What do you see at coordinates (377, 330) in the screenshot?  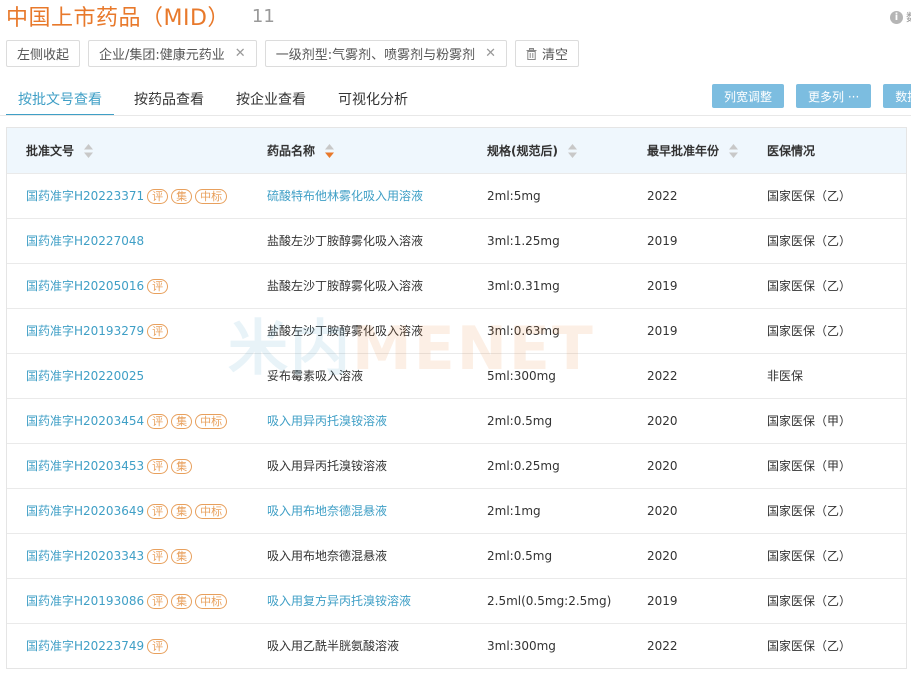 I see `drug-name-cell: 盐酸左沙丁胺醇雾化吸入溶液` at bounding box center [377, 330].